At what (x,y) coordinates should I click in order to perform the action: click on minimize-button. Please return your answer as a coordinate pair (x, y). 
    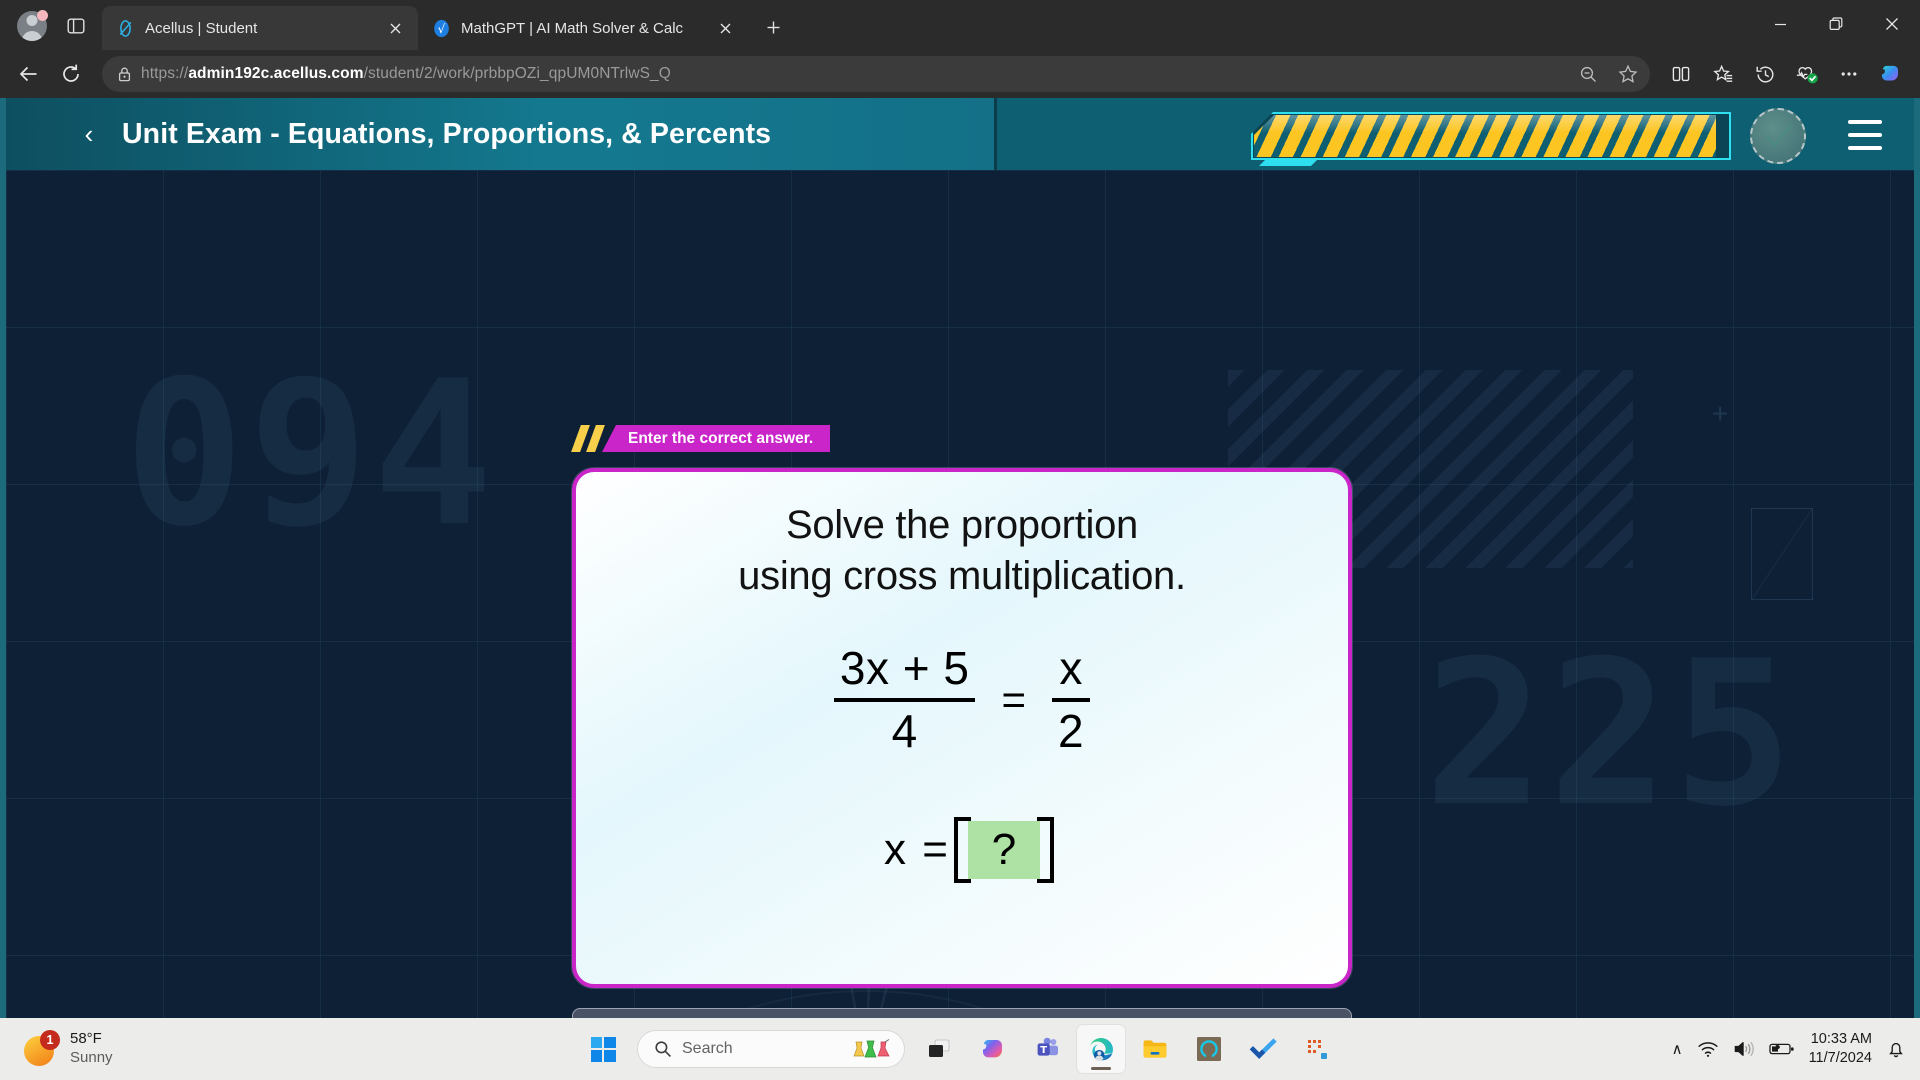
    Looking at the image, I should click on (1780, 24).